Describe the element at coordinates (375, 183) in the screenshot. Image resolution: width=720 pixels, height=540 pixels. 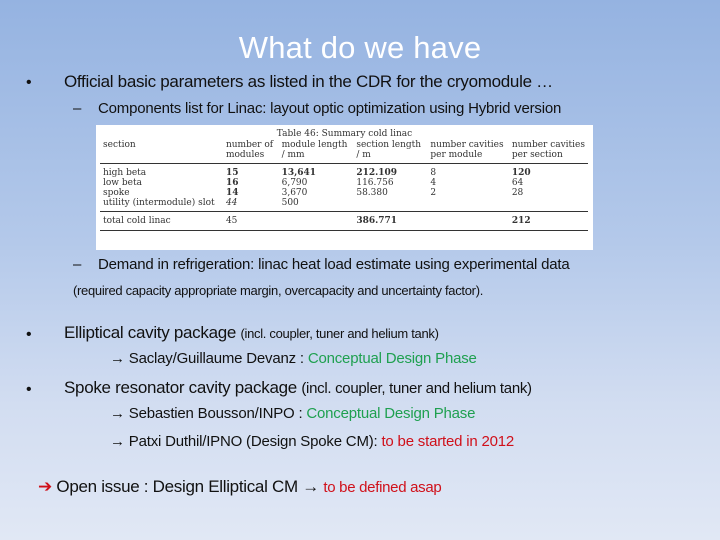
I see `cell: 116.756` at that location.